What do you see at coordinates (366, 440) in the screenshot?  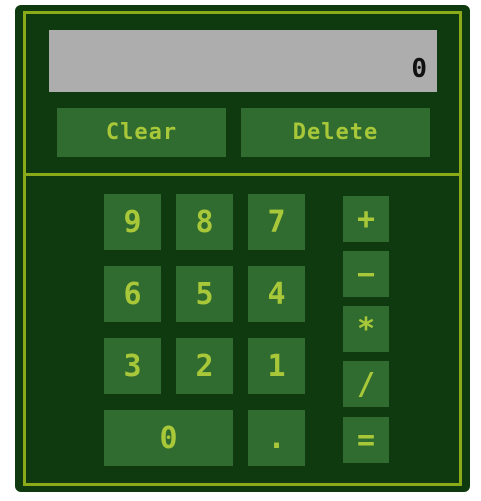 I see `equals-button: =` at bounding box center [366, 440].